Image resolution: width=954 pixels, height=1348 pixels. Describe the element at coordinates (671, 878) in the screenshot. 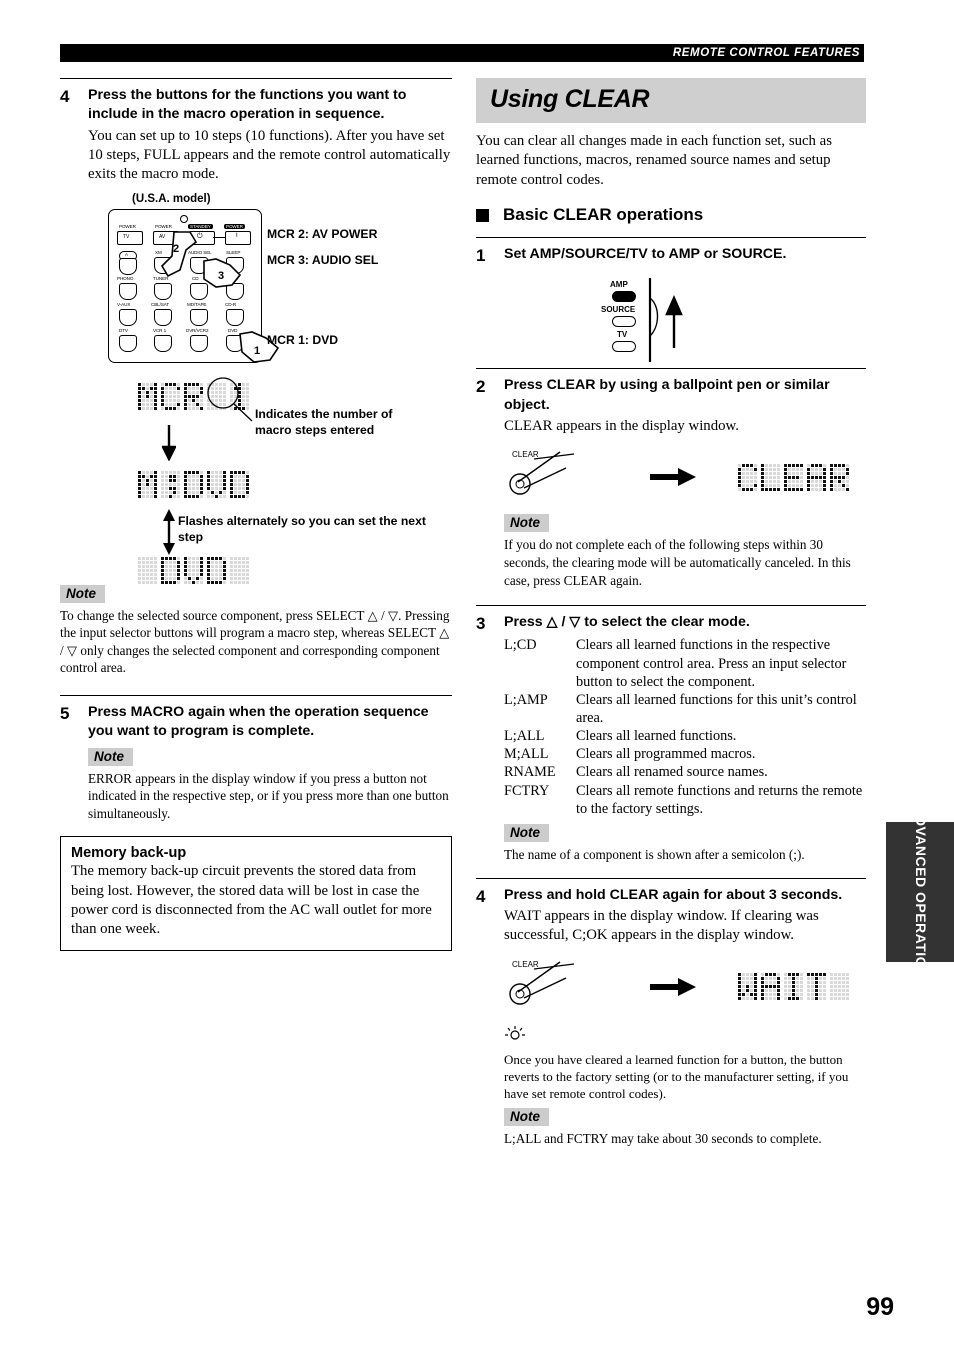

I see `divider-r4` at that location.